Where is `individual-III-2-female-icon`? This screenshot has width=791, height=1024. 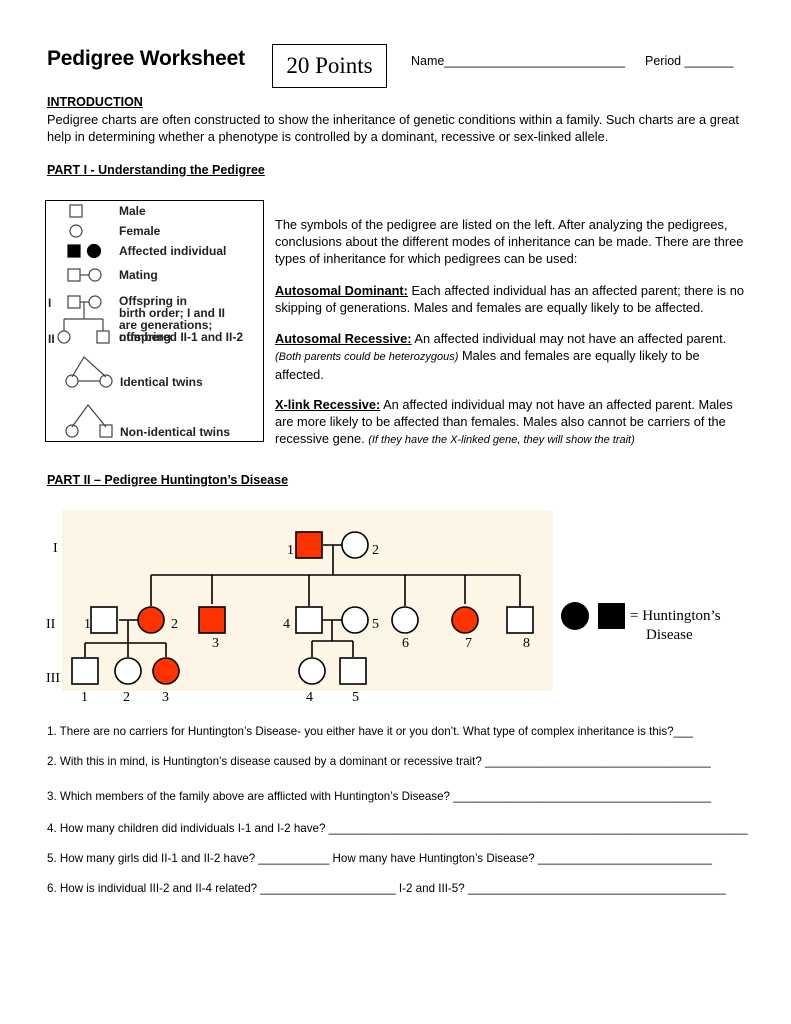
individual-III-2-female-icon is located at coordinates (128, 671).